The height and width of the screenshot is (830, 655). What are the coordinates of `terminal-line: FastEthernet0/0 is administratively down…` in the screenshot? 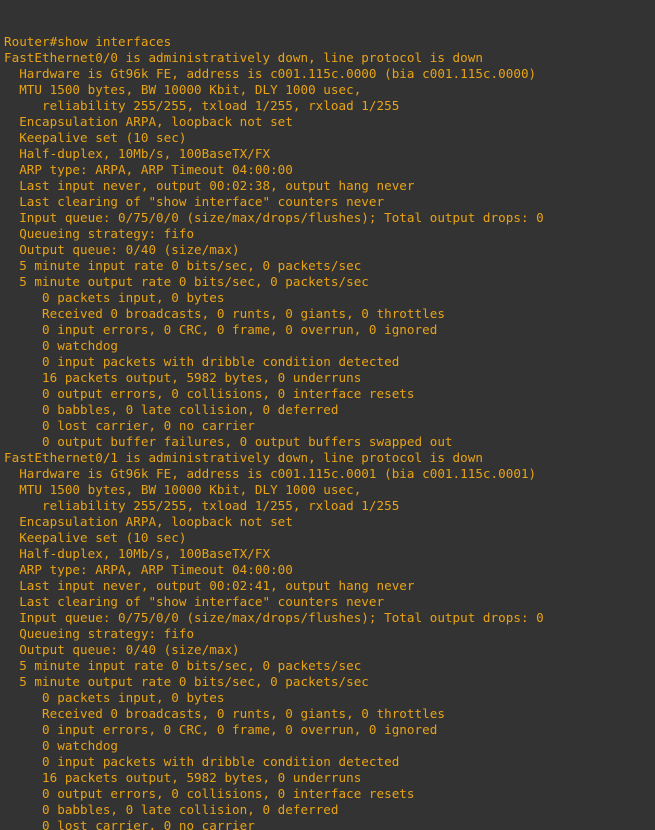 It's located at (243, 57).